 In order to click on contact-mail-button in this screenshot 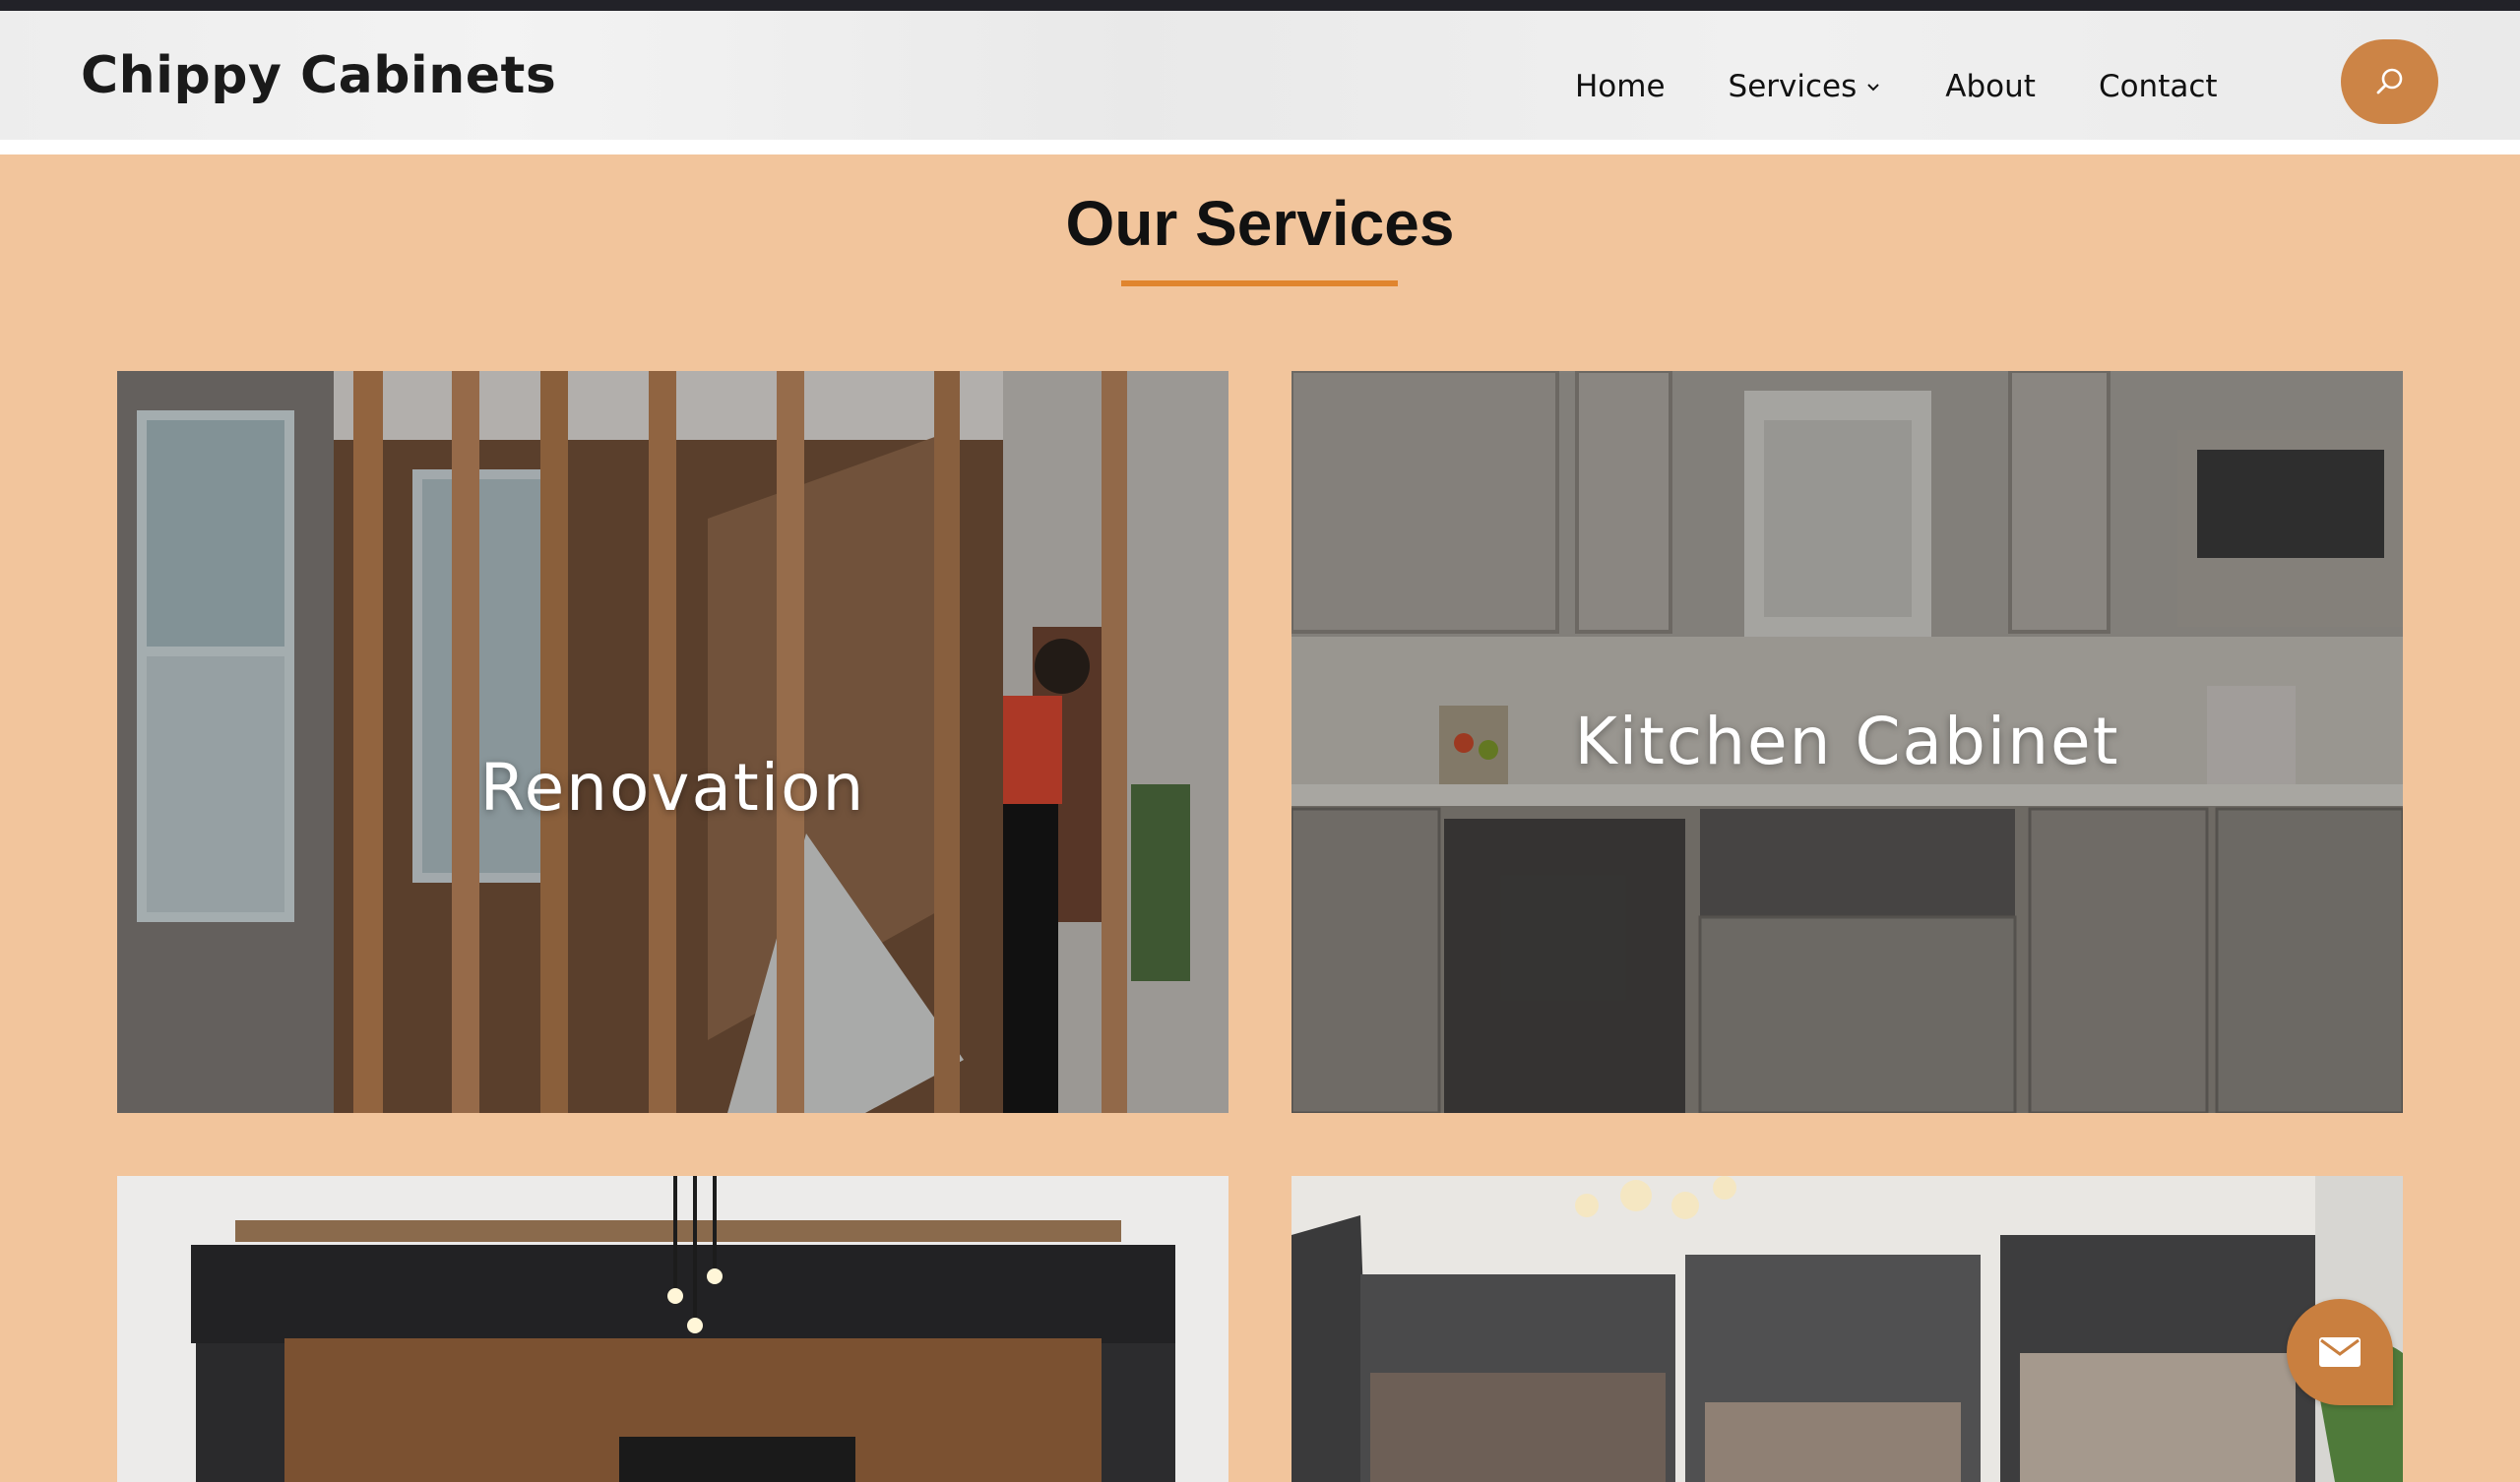, I will do `click(2340, 1352)`.